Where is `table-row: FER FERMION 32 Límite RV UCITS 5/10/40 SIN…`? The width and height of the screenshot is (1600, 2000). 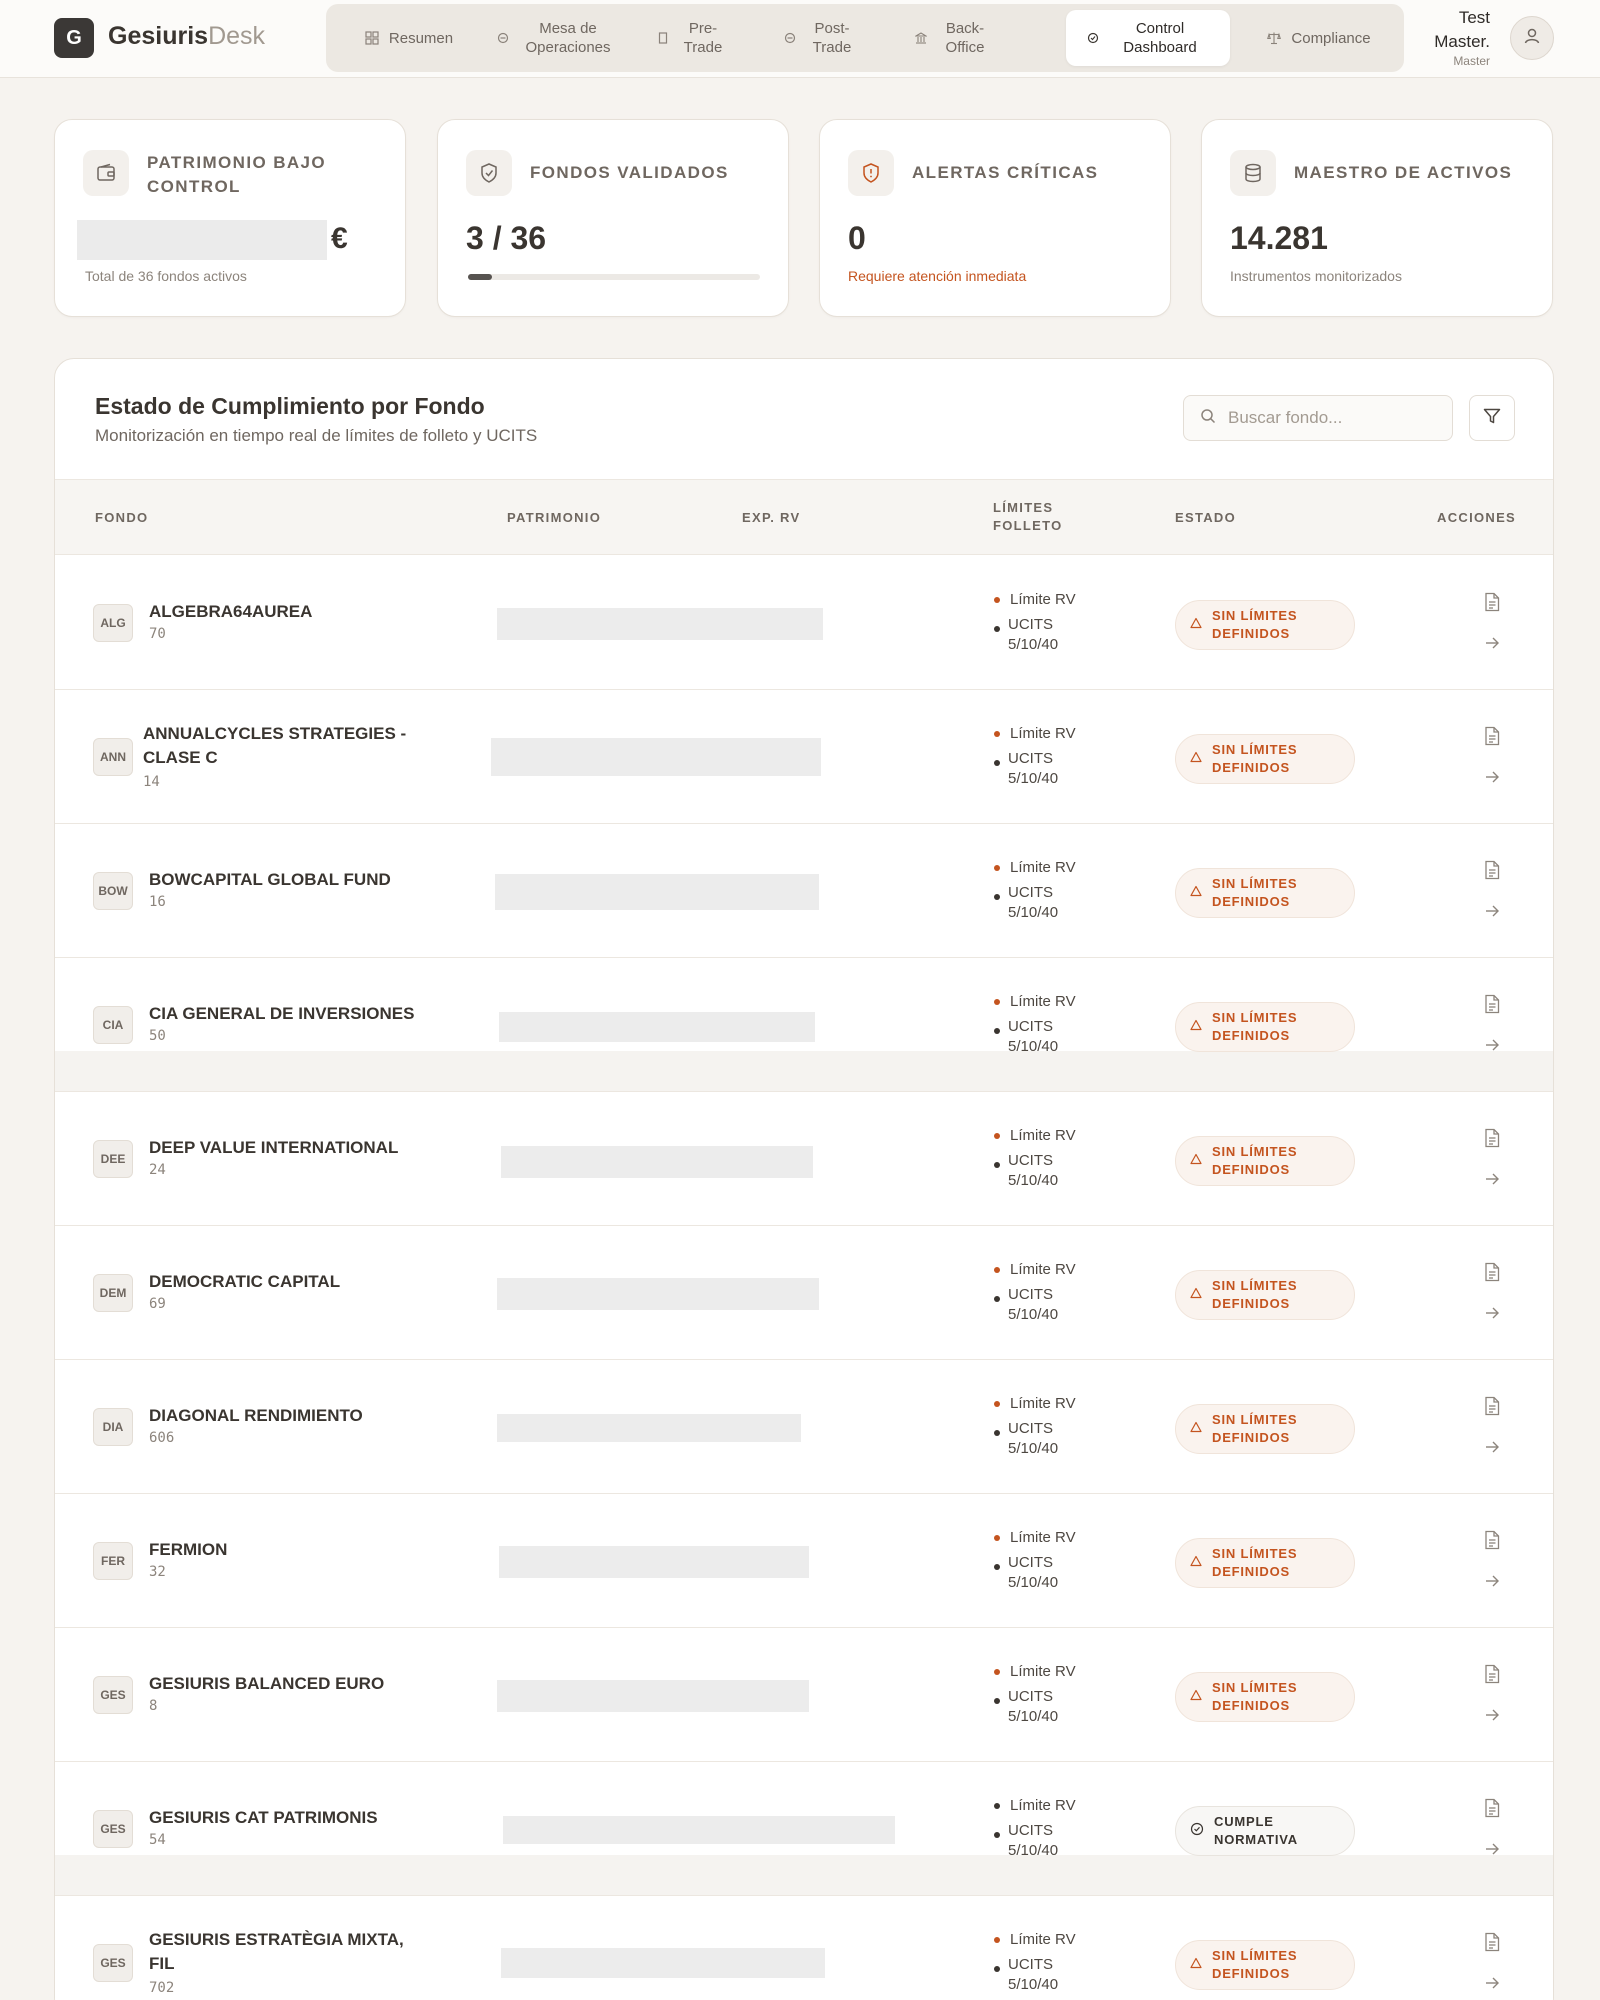
table-row: FER FERMION 32 Límite RV UCITS 5/10/40 SIN… is located at coordinates (804, 1561).